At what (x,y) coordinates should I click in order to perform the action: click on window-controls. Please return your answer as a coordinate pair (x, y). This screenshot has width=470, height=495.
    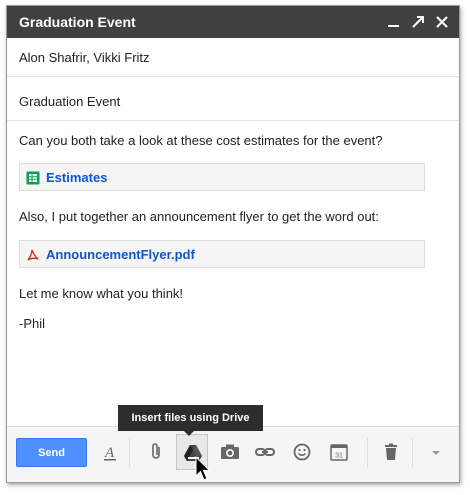
    Looking at the image, I should click on (418, 22).